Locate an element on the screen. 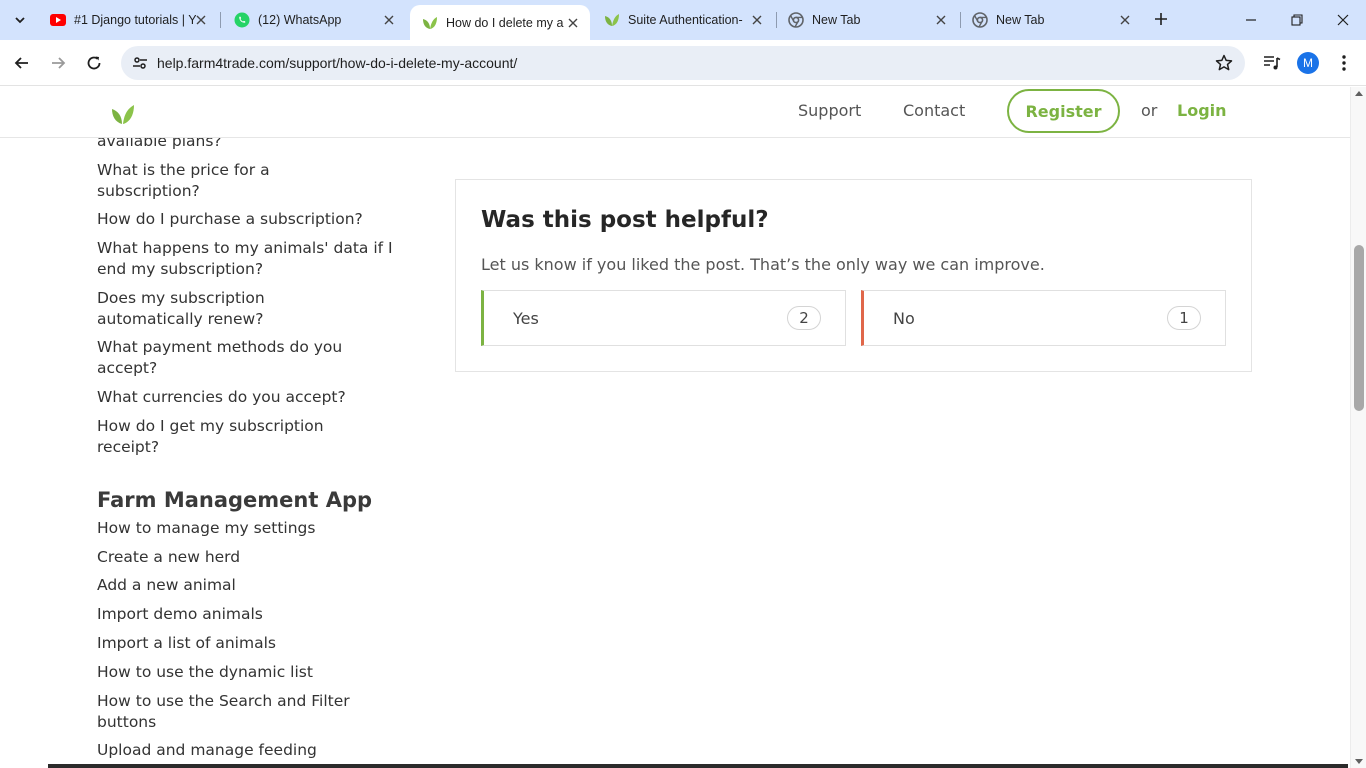 Image resolution: width=1366 pixels, height=768 pixels. sidebar-link-purchase-subscription: How do I purchase a subscription? is located at coordinates (247, 219).